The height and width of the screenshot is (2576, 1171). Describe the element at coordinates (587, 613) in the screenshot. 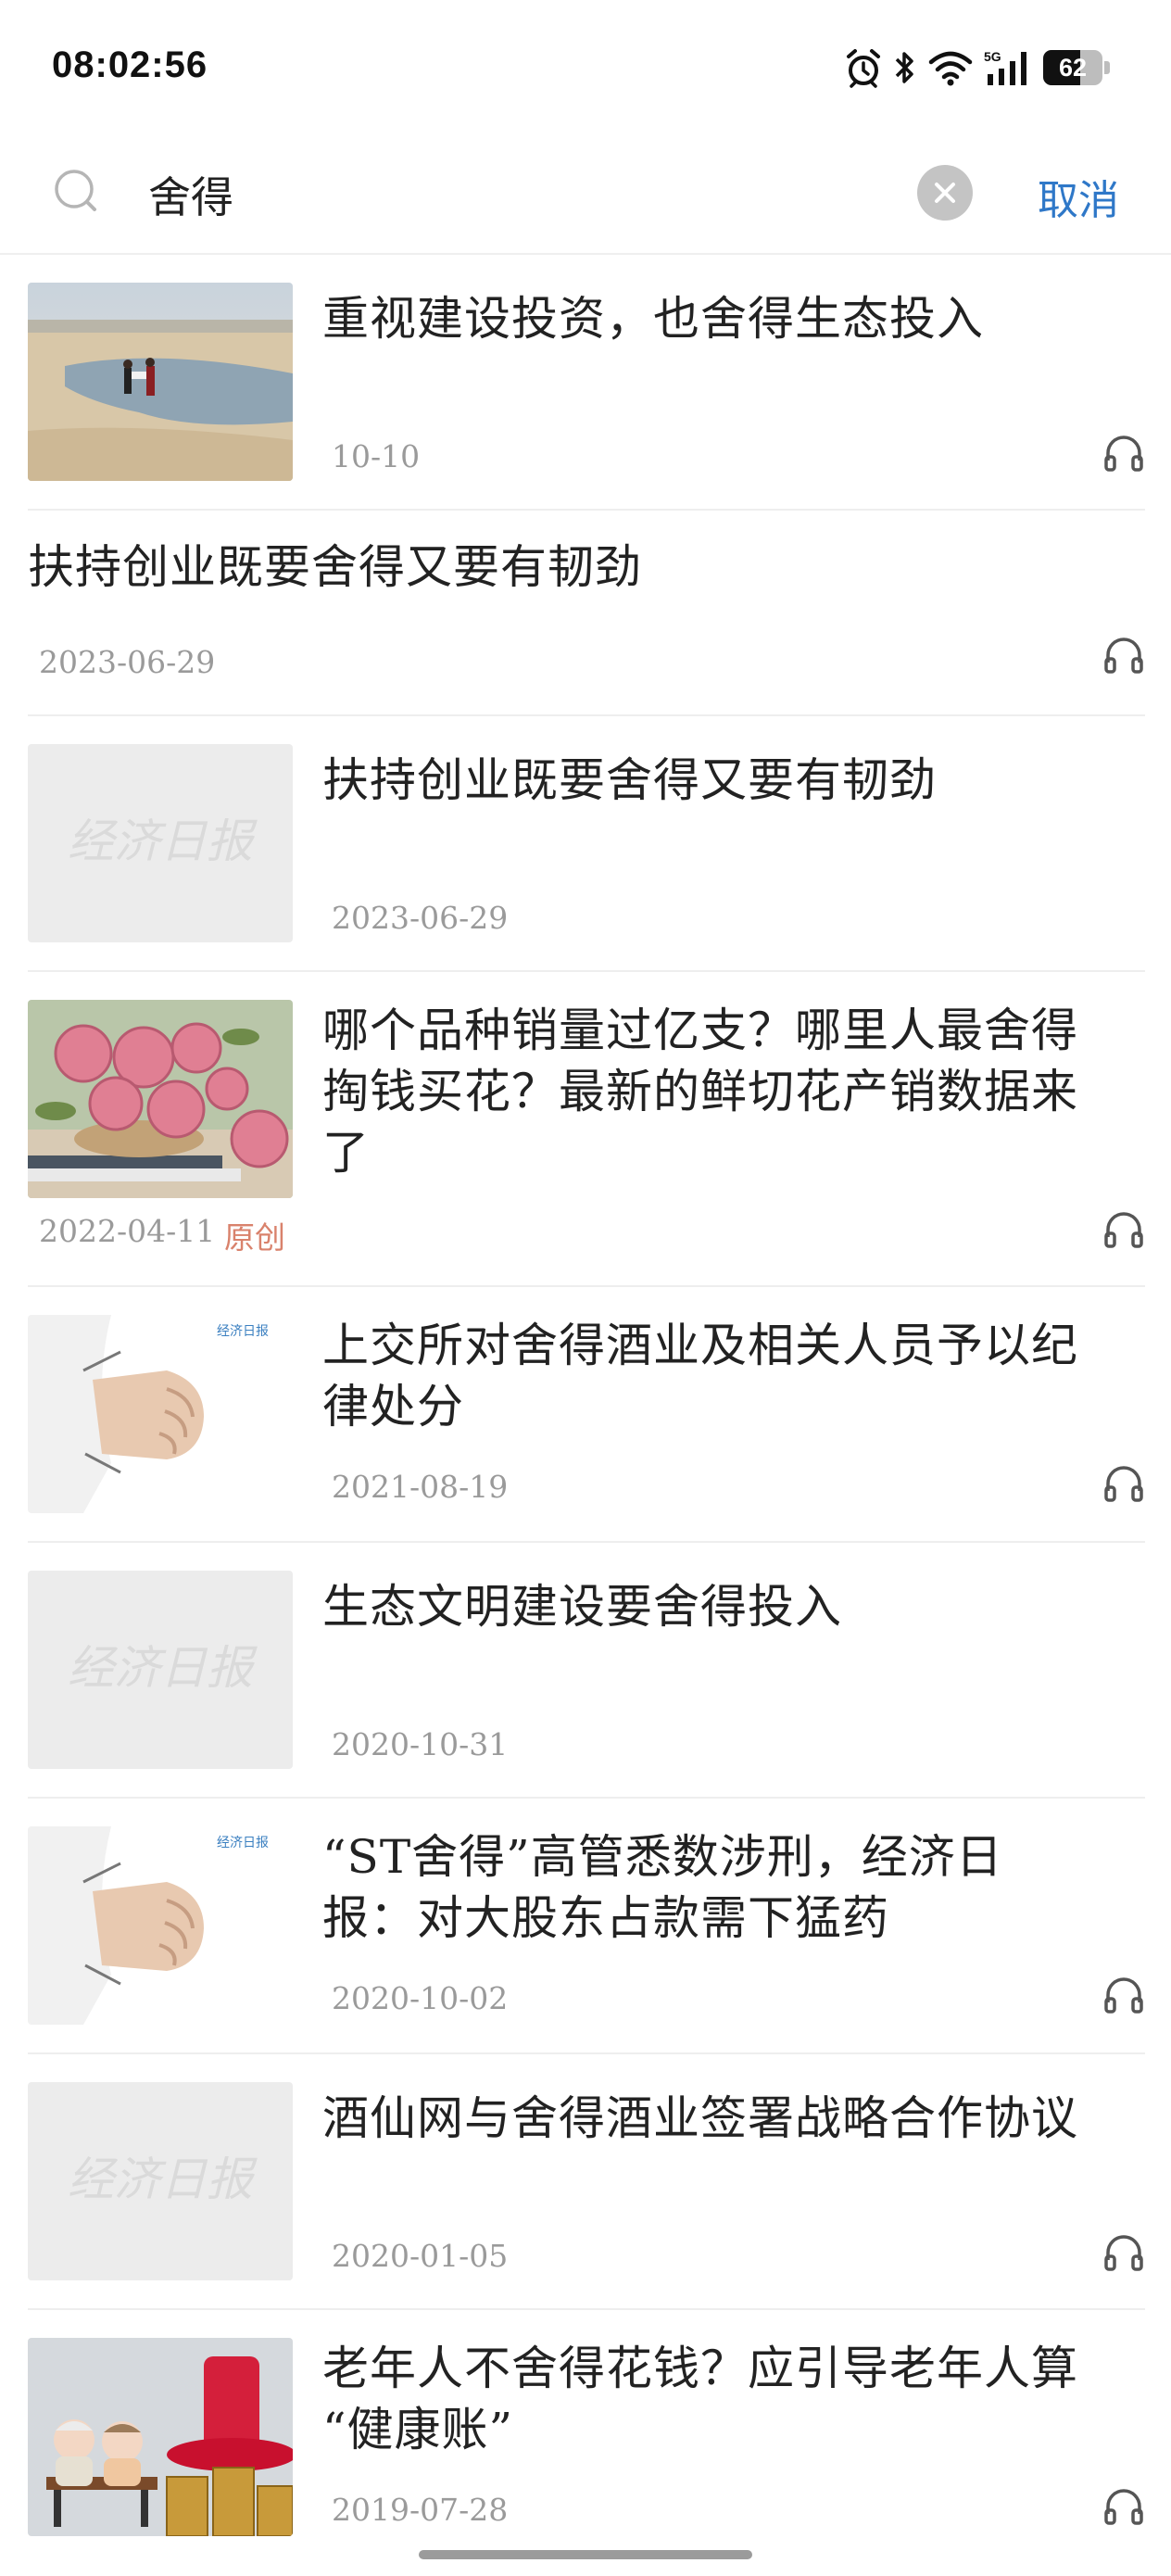

I see `list-item: 扶持创业既要舍得又要有韧劲 2023-06-29` at that location.